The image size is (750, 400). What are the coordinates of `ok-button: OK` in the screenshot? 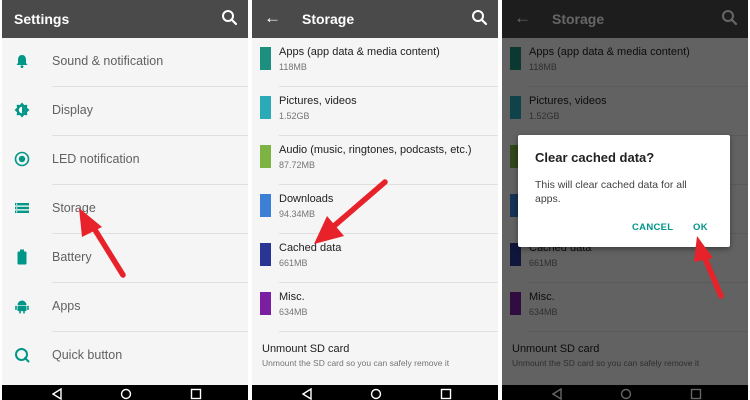 It's located at (700, 227).